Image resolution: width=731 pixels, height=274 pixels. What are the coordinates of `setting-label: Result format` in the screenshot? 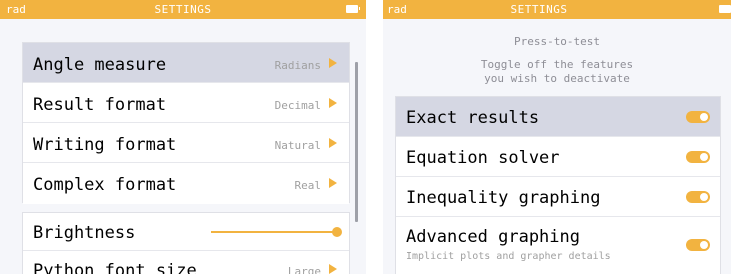 It's located at (100, 105).